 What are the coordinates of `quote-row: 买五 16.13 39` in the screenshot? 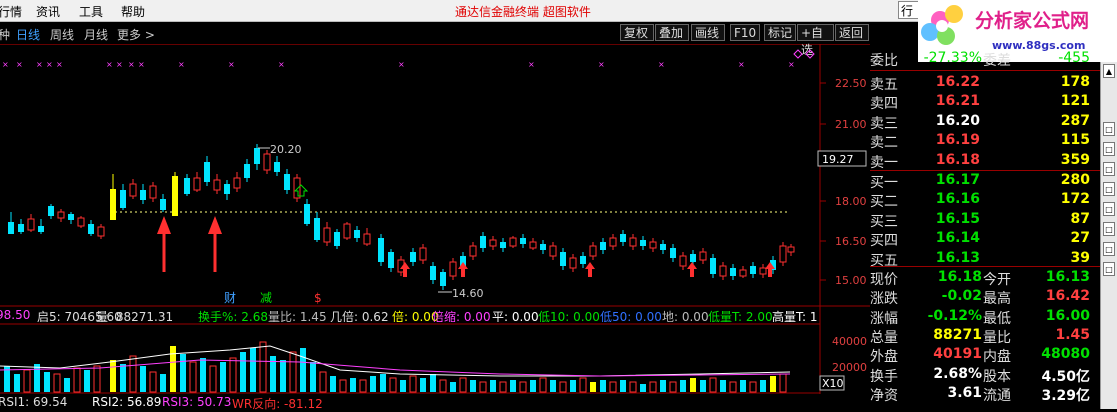 It's located at (985, 259).